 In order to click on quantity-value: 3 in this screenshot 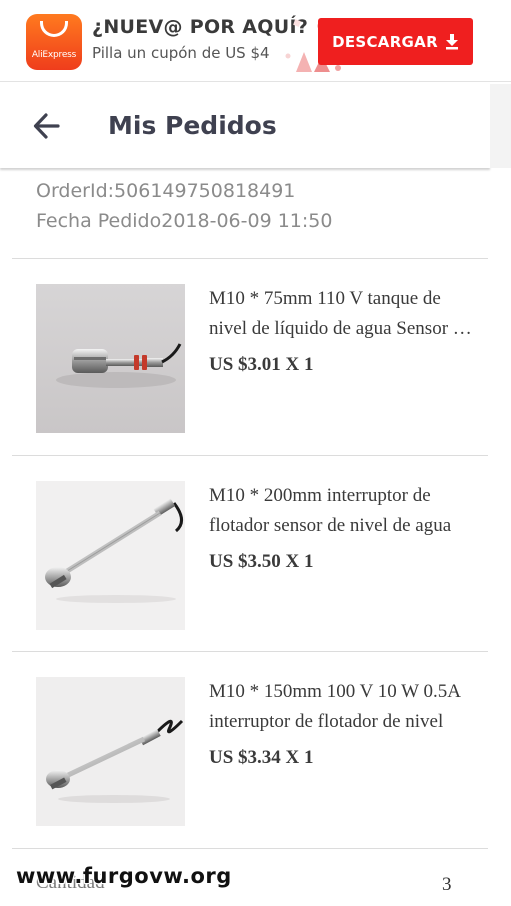, I will do `click(447, 884)`.